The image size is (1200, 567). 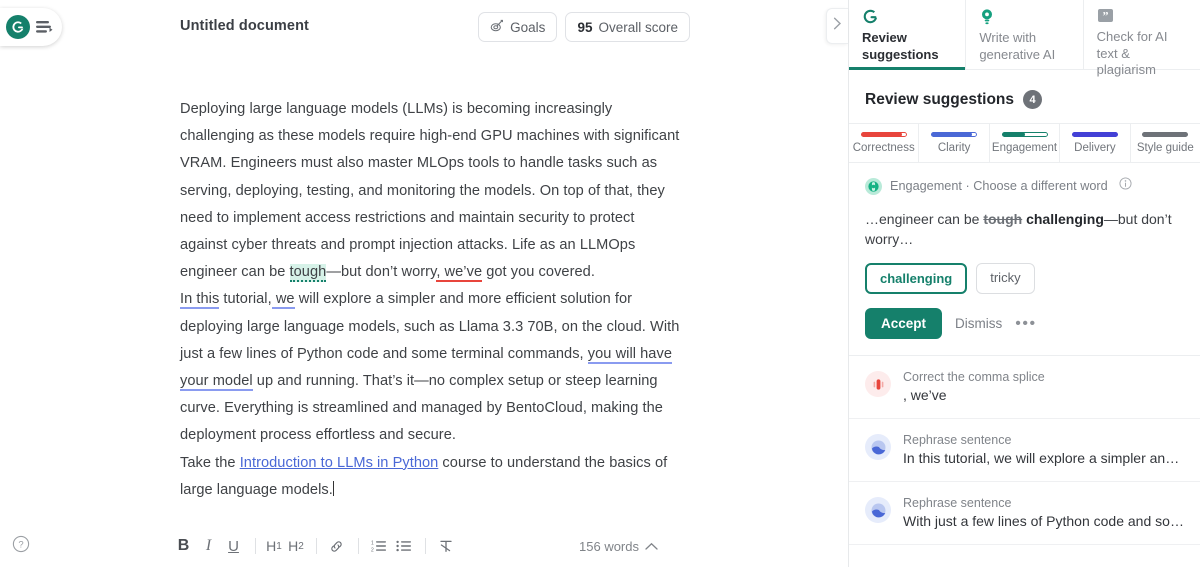 I want to click on category-label: Engagement, so click(x=1024, y=148).